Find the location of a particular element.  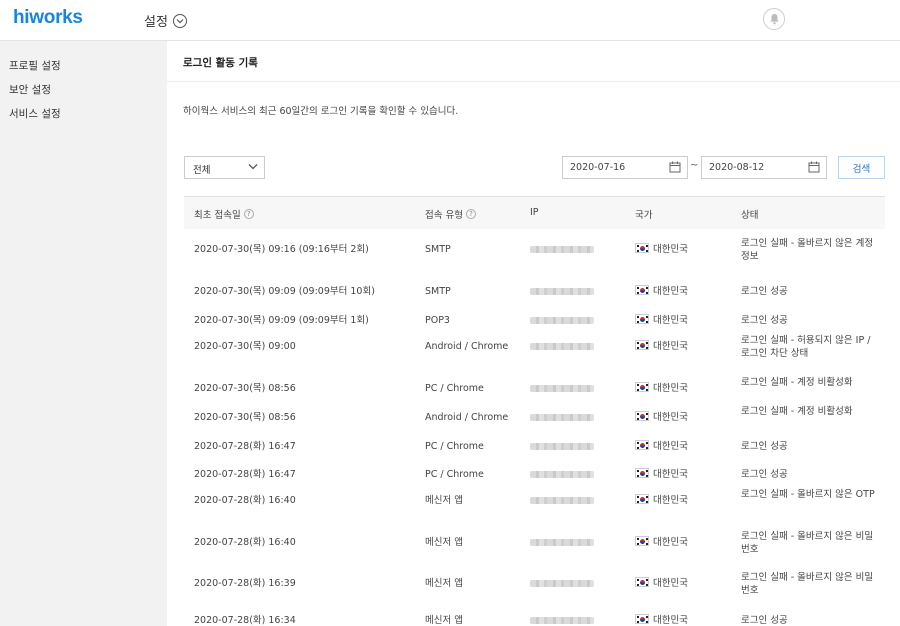

sidebar-item-security: 보안 설정 is located at coordinates (30, 89).